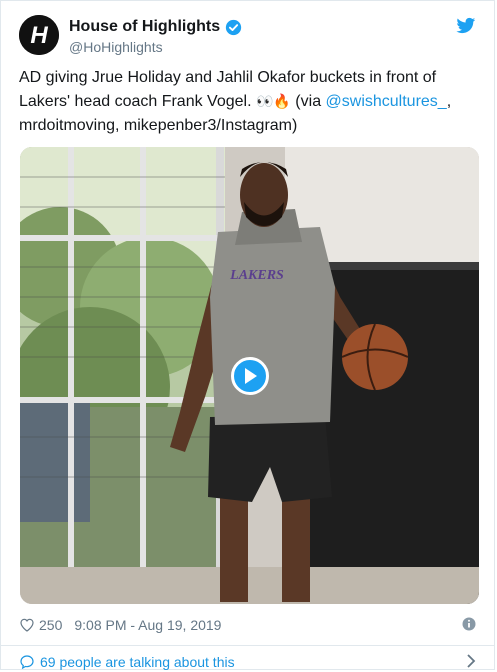  What do you see at coordinates (147, 625) in the screenshot?
I see `timestamp: 9:08 PM - Aug 19, 2019` at bounding box center [147, 625].